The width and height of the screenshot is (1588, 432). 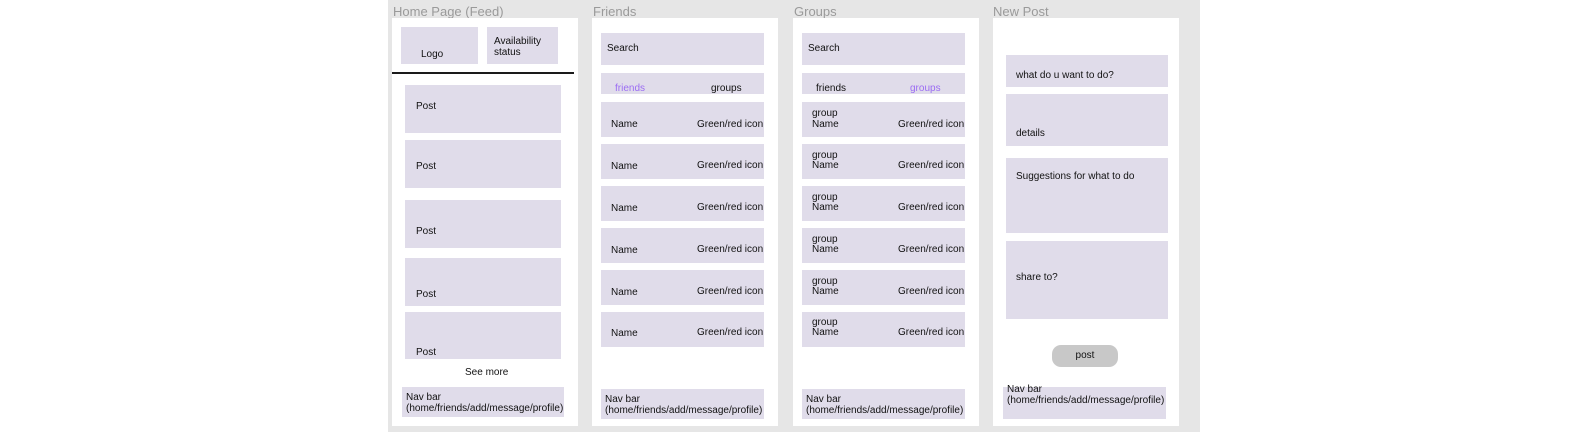 I want to click on share-to-label: share to?, so click(x=1037, y=277).